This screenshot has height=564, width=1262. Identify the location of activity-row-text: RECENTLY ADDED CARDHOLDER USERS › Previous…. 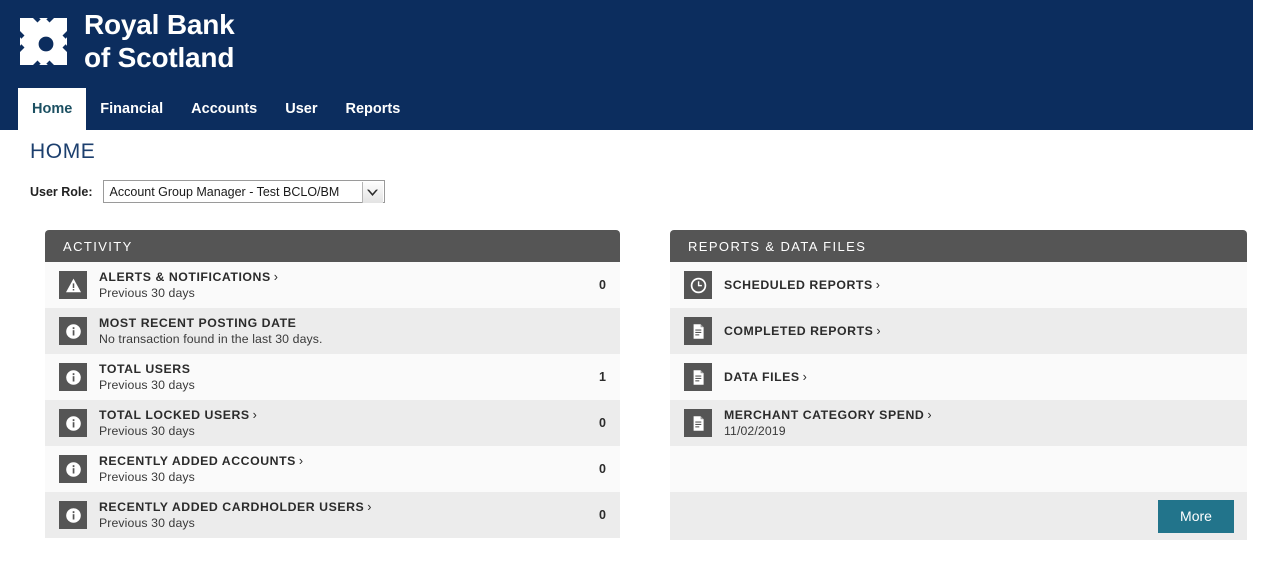
(329, 515).